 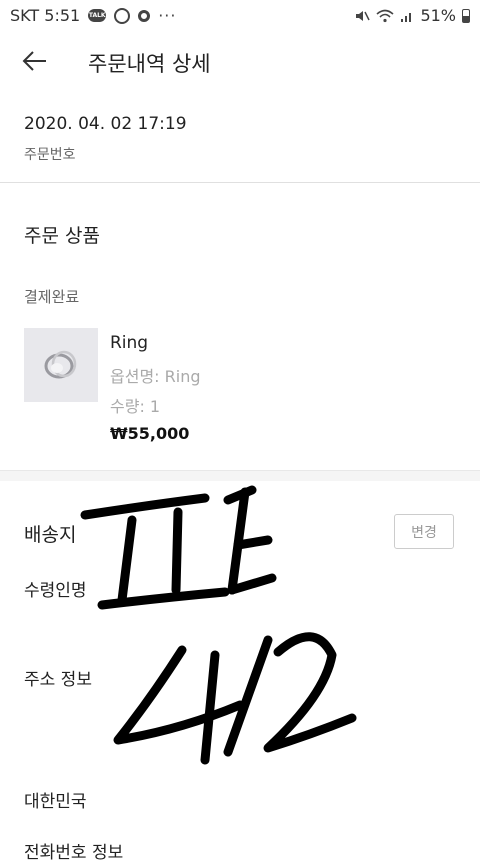 What do you see at coordinates (52, 297) in the screenshot?
I see `payment-status: 결제완료` at bounding box center [52, 297].